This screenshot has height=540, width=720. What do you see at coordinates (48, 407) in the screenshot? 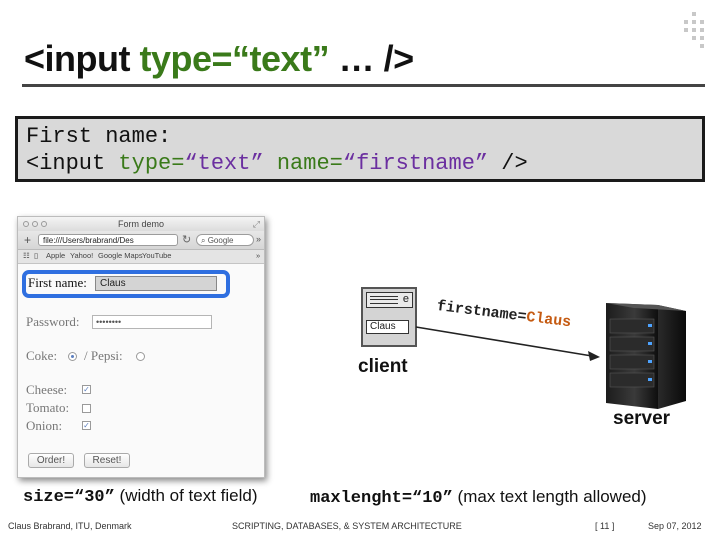
I see `tomato-label: Tomato:` at bounding box center [48, 407].